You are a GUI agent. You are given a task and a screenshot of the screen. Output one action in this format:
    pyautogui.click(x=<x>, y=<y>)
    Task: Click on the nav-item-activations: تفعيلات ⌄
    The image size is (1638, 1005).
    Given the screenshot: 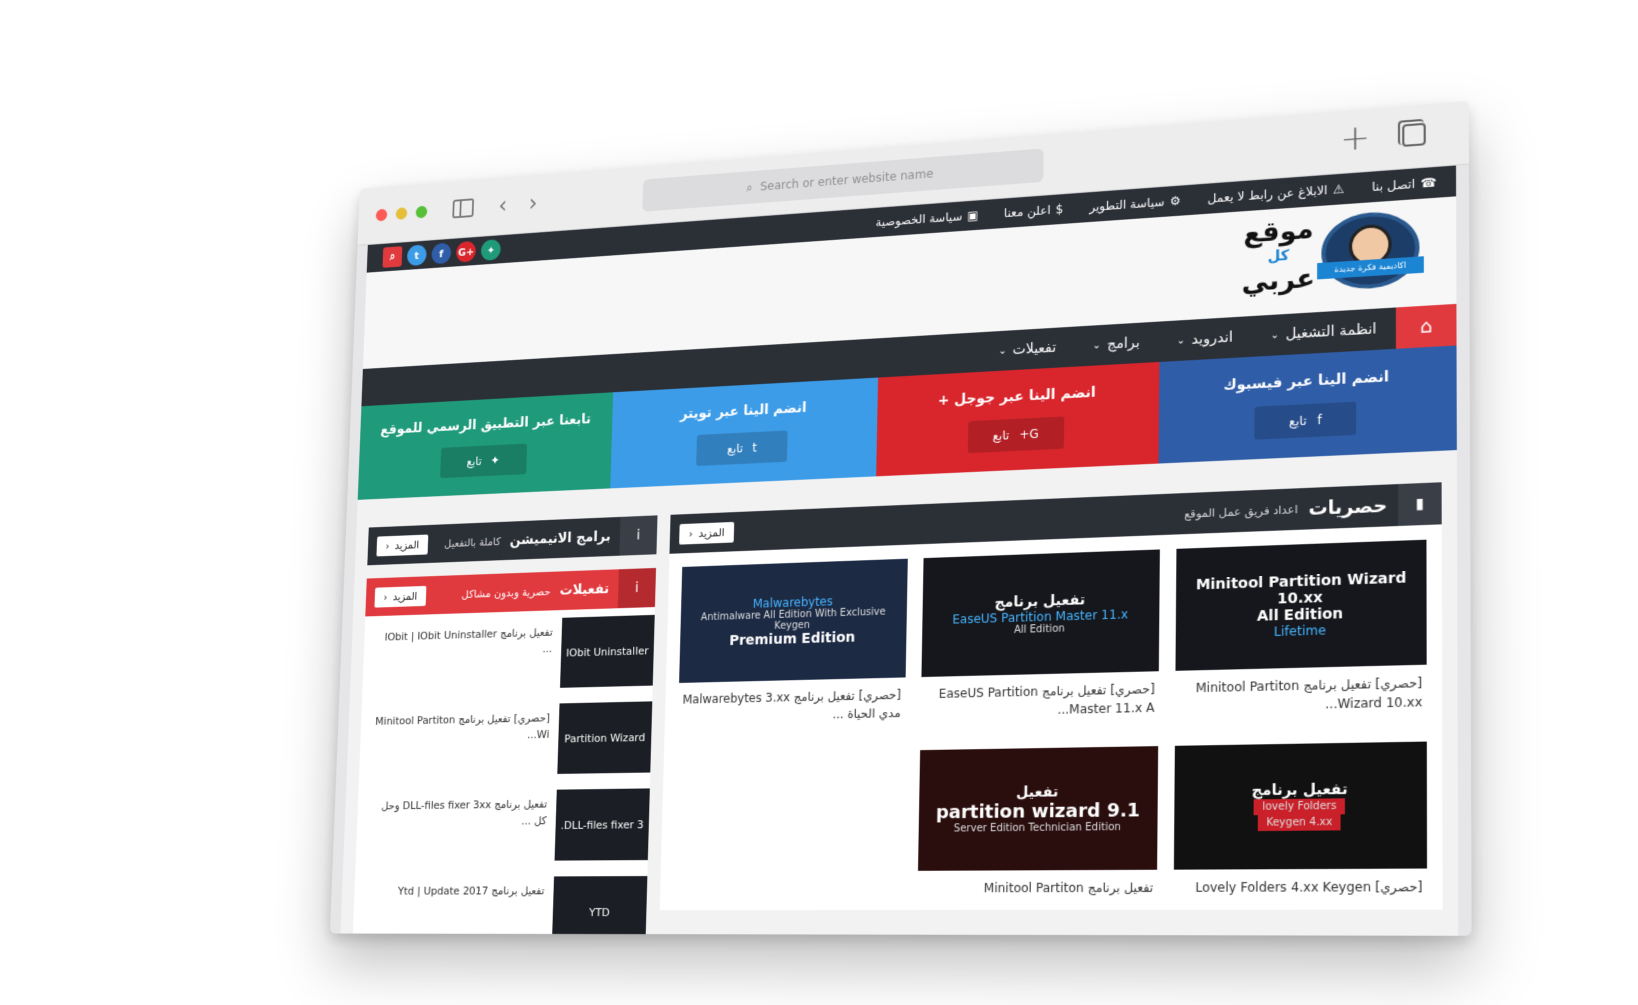 What is the action you would take?
    pyautogui.click(x=1027, y=349)
    